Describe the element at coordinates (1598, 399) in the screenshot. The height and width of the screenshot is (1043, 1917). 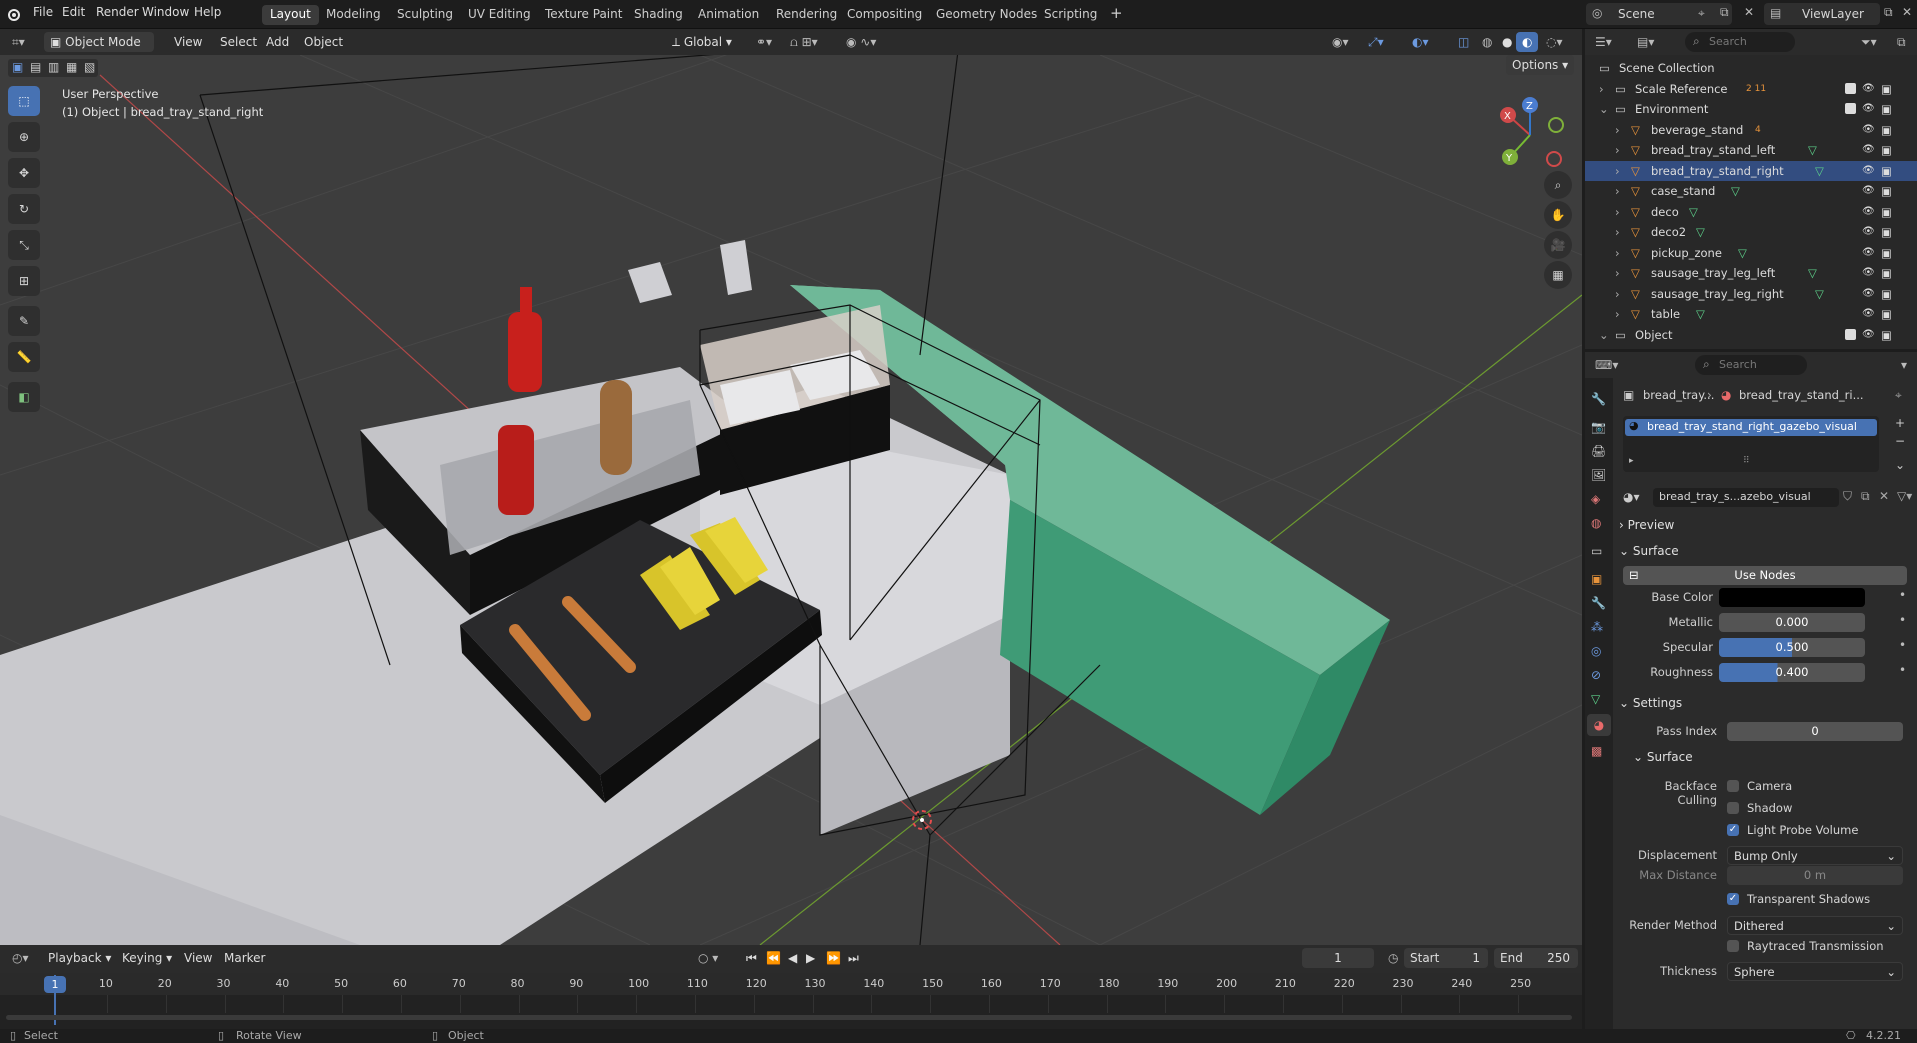
I see `tool-tab-icon: 🔧` at that location.